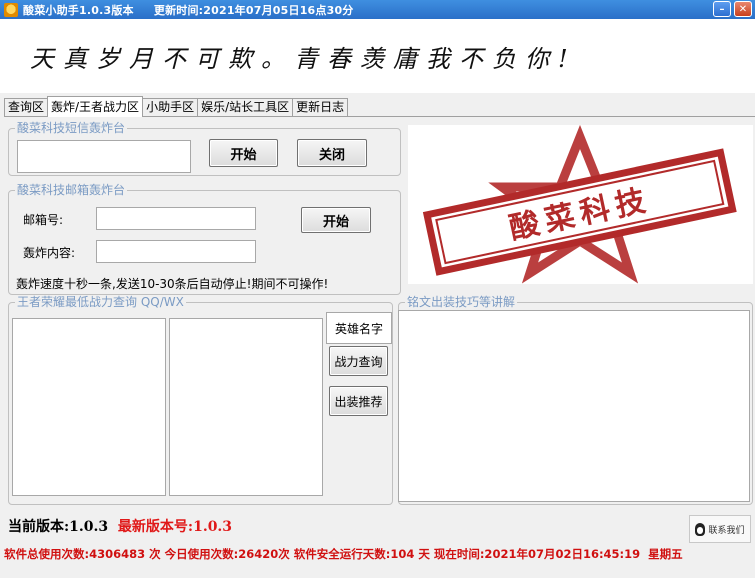 The width and height of the screenshot is (755, 578). What do you see at coordinates (89, 407) in the screenshot?
I see `hero-list-left` at bounding box center [89, 407].